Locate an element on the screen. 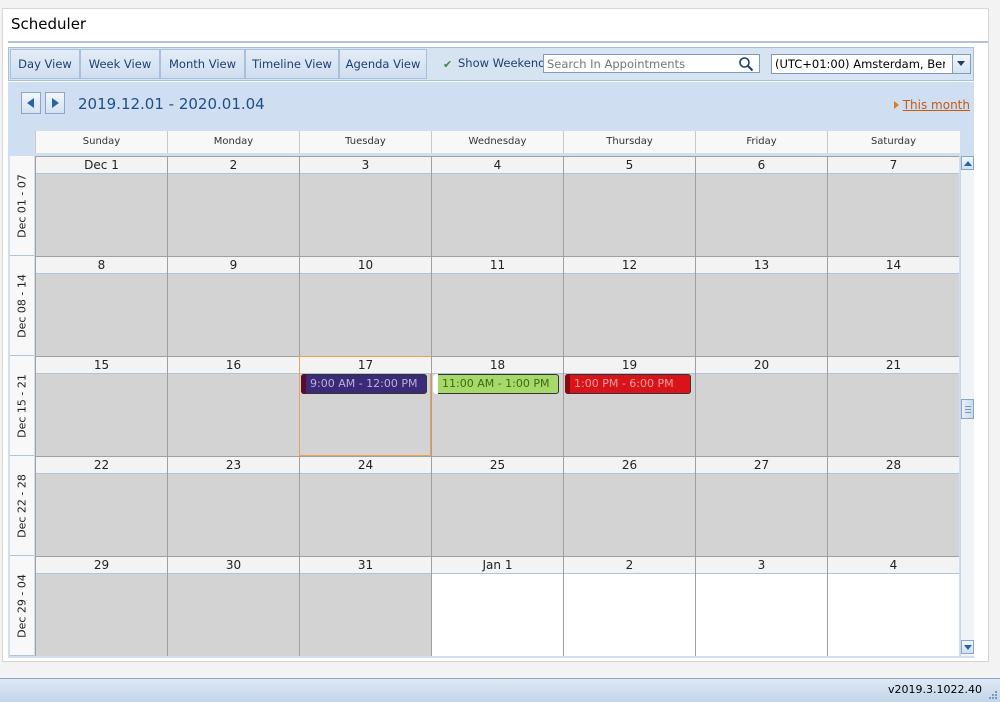 The height and width of the screenshot is (702, 1000). day-cell: 30 is located at coordinates (233, 606).